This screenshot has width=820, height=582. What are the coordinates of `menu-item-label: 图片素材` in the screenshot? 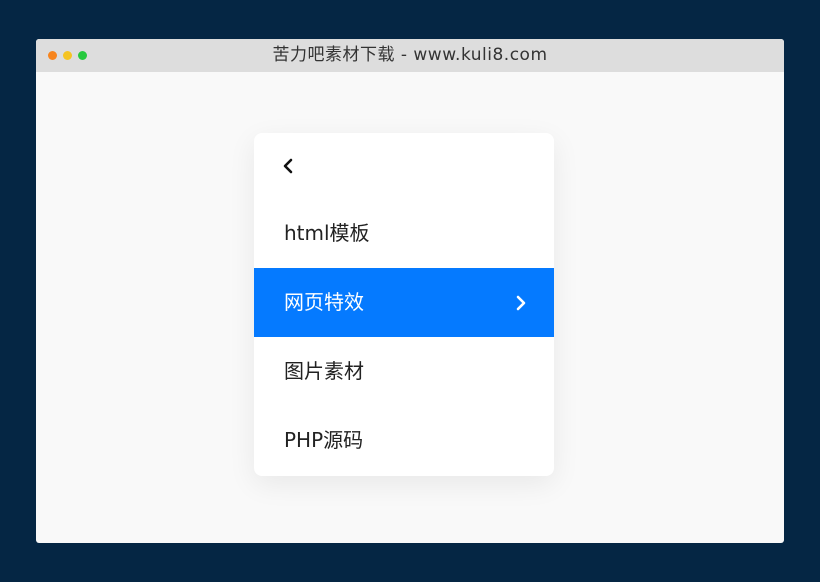 It's located at (324, 371).